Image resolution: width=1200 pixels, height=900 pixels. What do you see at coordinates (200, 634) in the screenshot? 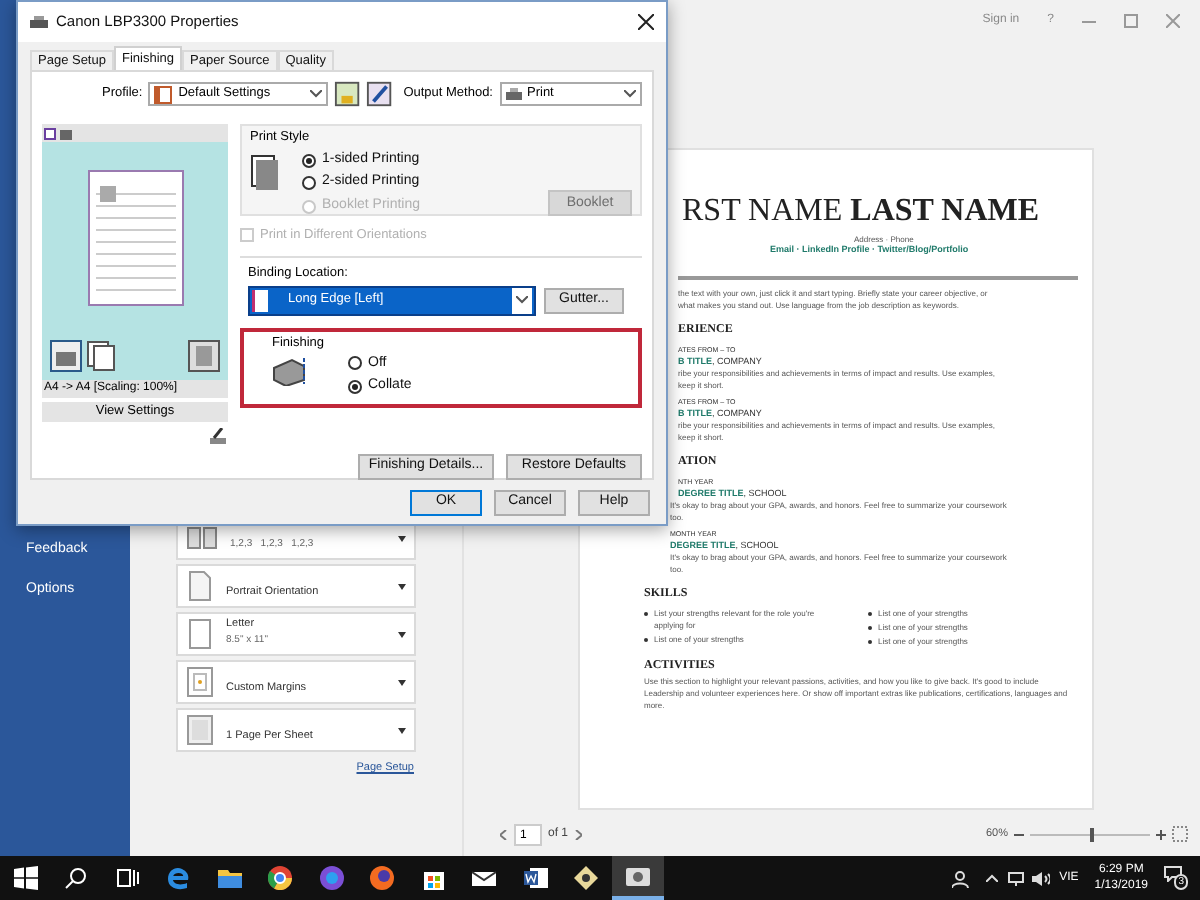
I see `blank-page-icon` at bounding box center [200, 634].